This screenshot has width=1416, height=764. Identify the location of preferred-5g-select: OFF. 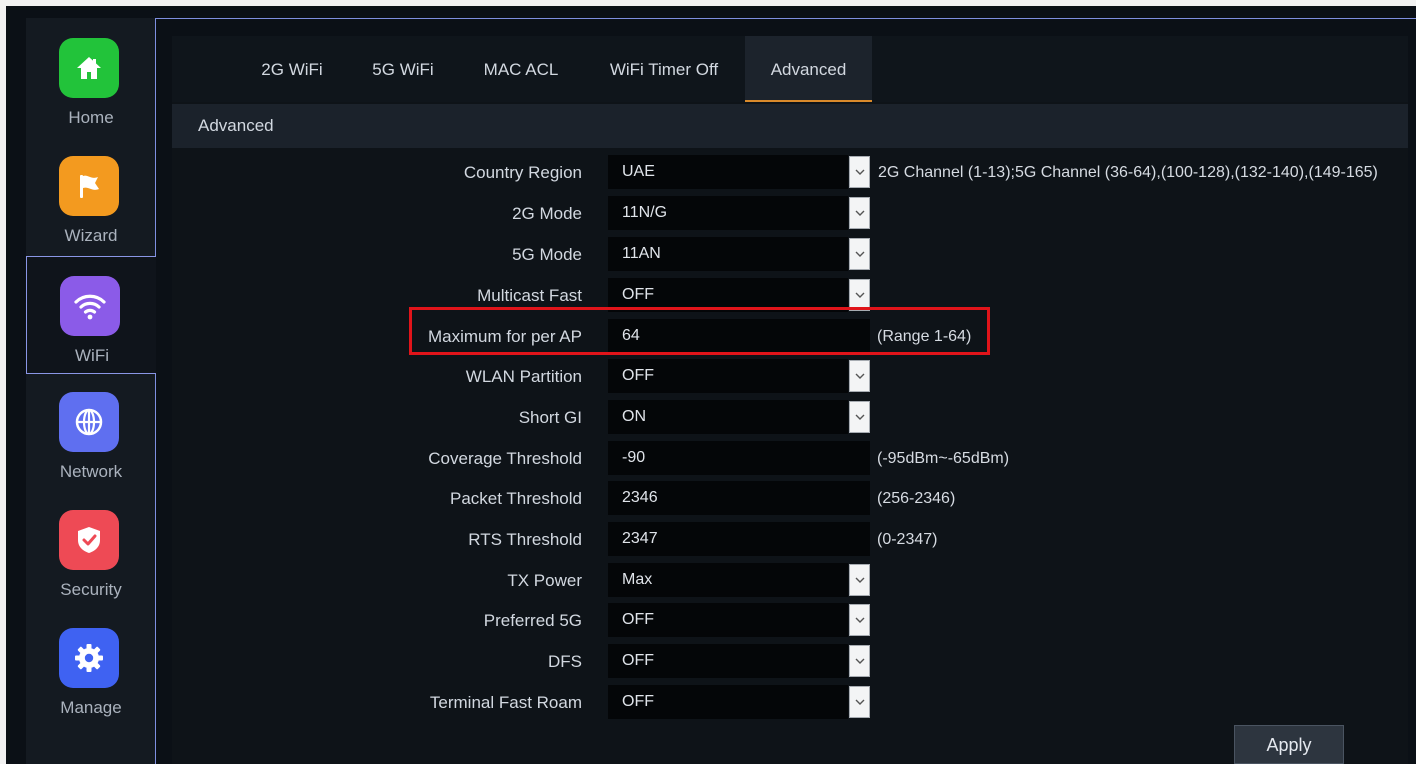
(728, 620).